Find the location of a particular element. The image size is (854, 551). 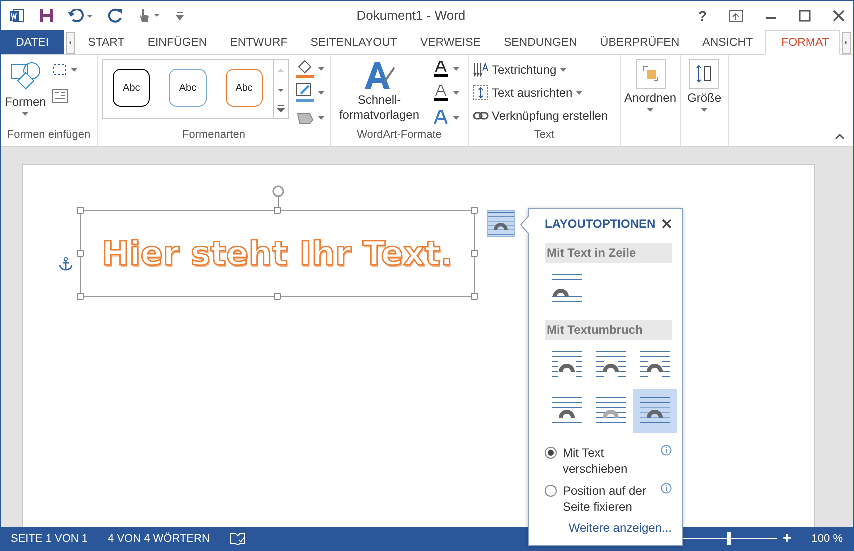

zoom-level: 100 % is located at coordinates (827, 538).